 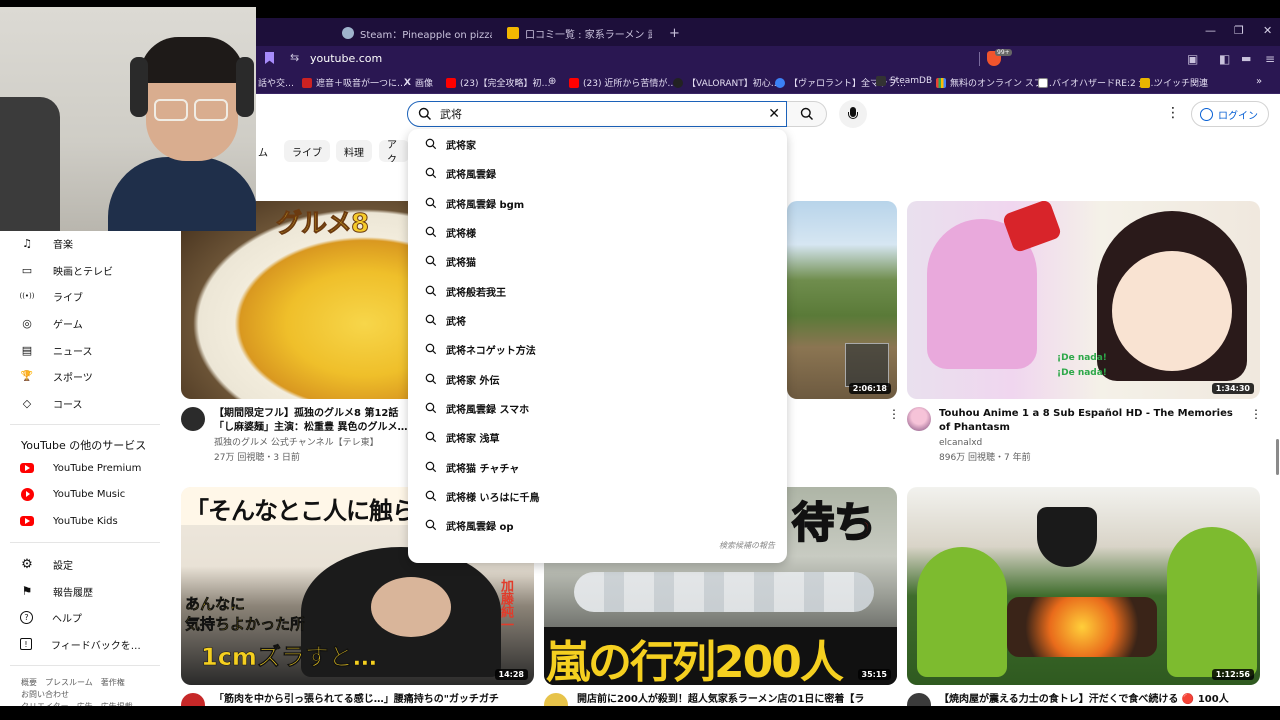 What do you see at coordinates (552, 81) in the screenshot?
I see `bookmark-item: ⊕` at bounding box center [552, 81].